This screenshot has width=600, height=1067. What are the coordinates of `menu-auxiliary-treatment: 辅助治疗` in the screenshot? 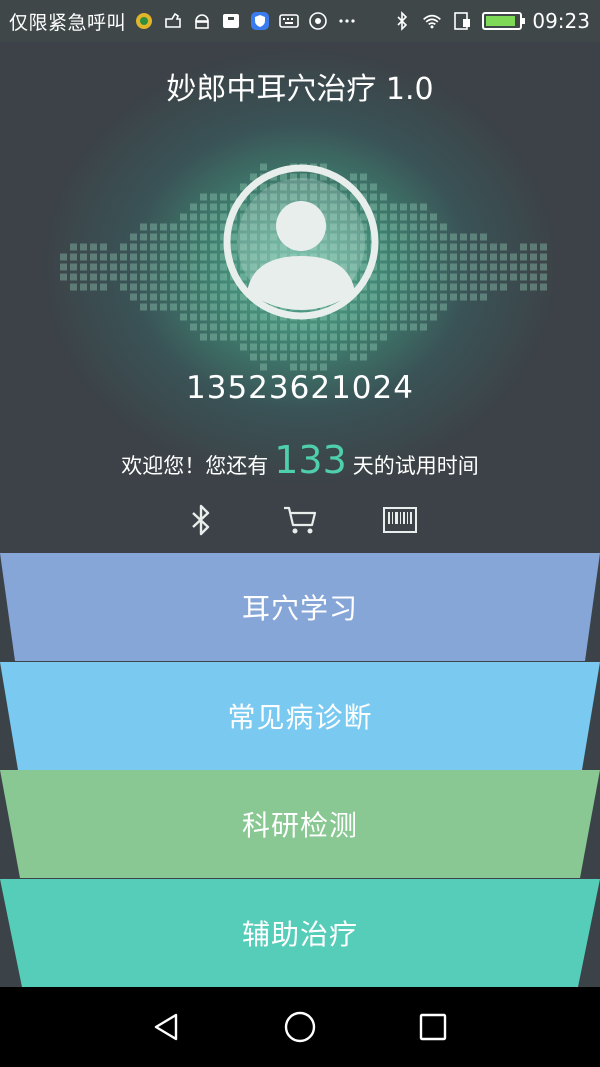 It's located at (300, 933).